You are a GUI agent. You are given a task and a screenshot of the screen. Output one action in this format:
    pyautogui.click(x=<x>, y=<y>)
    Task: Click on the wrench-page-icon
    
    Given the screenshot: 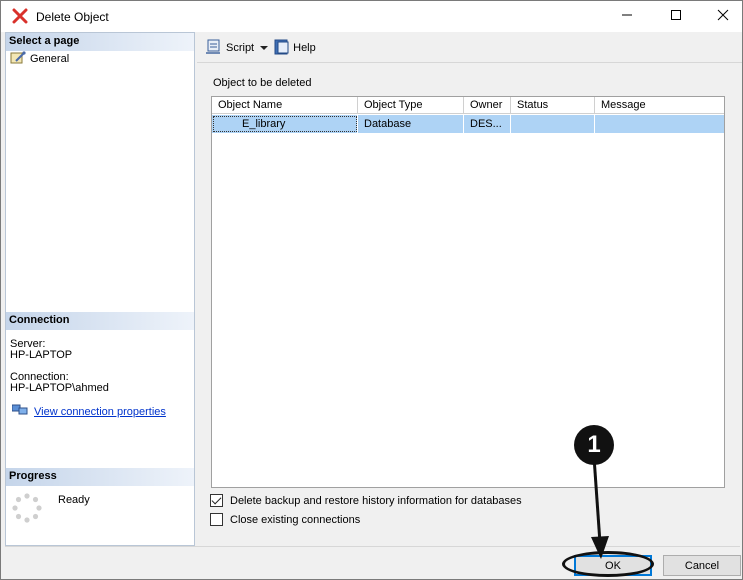 What is the action you would take?
    pyautogui.click(x=18, y=59)
    